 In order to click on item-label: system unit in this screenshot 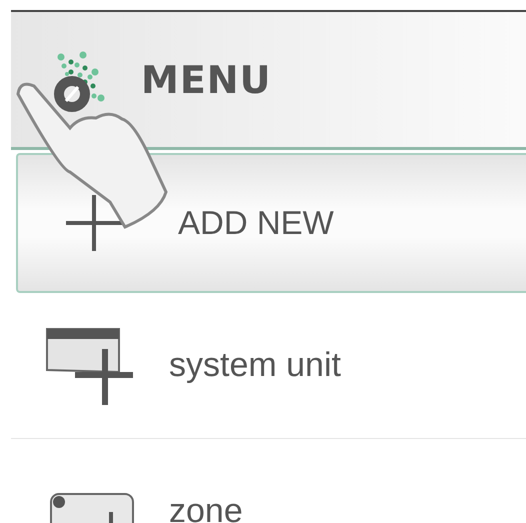, I will do `click(255, 365)`.